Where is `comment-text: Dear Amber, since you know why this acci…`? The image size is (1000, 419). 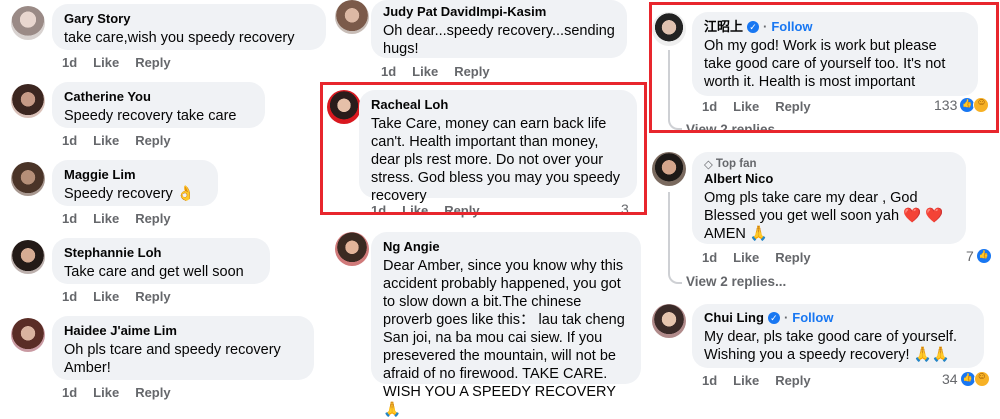 comment-text: Dear Amber, since you know why this acci… is located at coordinates (504, 338).